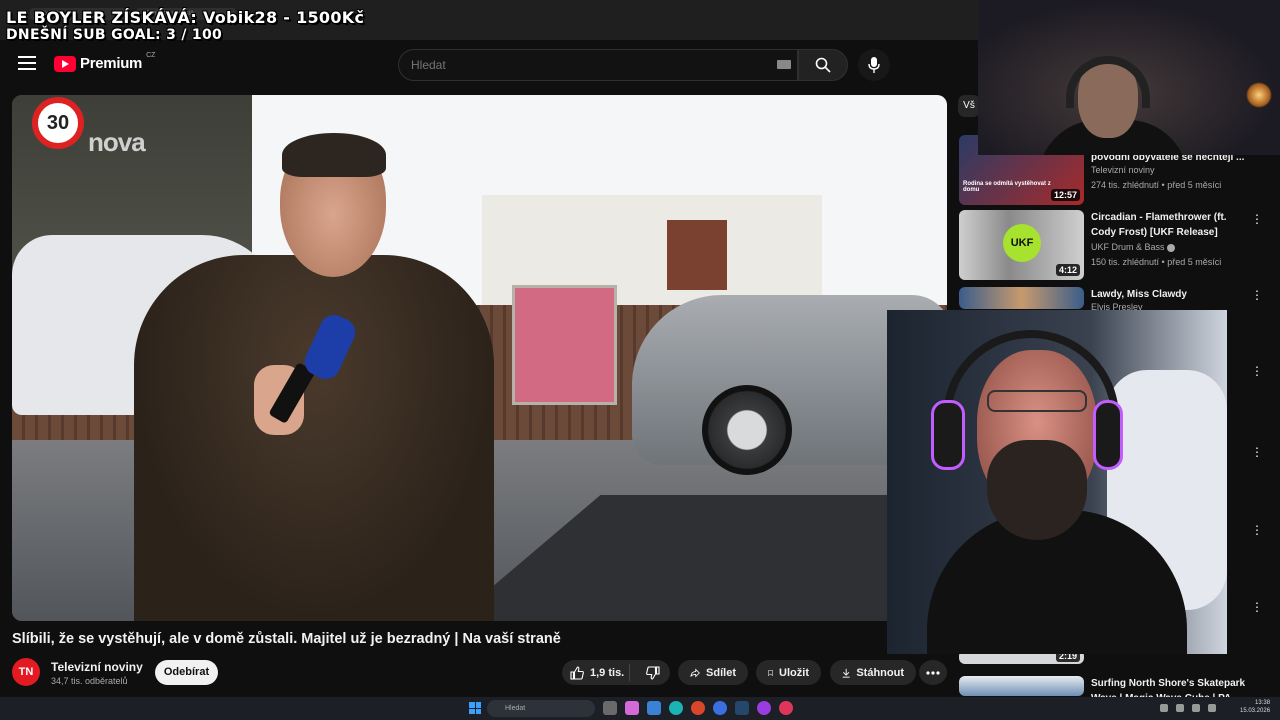 The height and width of the screenshot is (720, 1280). I want to click on reporter-hair, so click(334, 155).